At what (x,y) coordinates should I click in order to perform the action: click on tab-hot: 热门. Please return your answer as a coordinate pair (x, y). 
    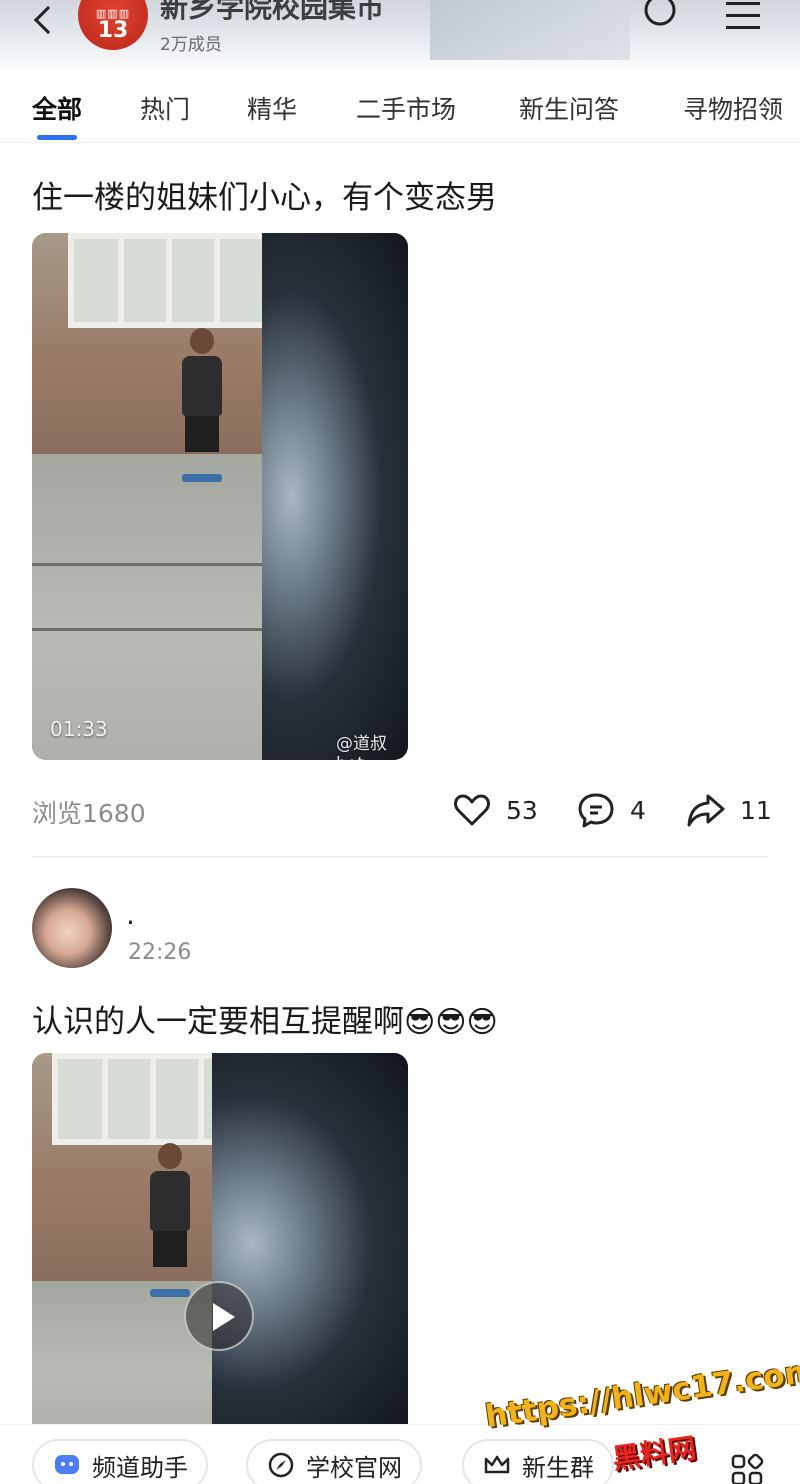
    Looking at the image, I should click on (165, 108).